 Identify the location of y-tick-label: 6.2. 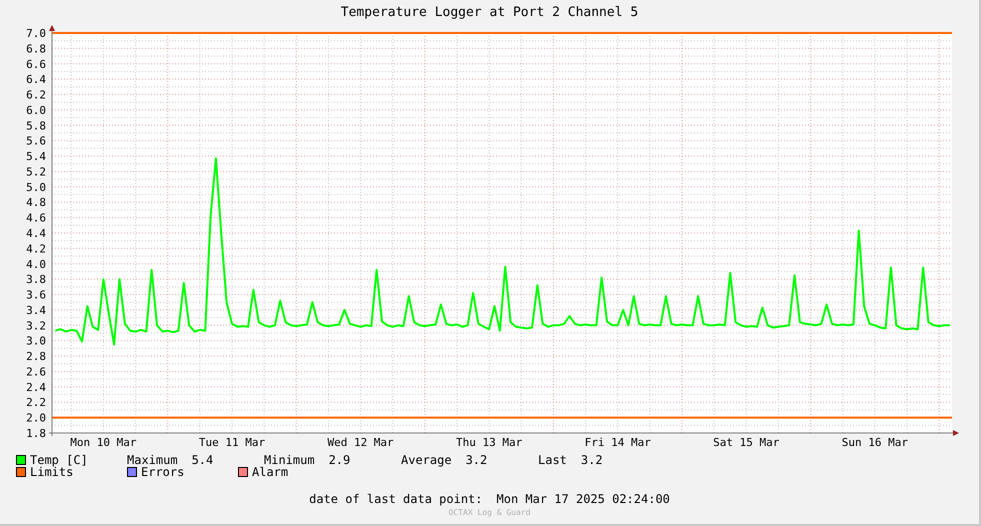
(36, 95).